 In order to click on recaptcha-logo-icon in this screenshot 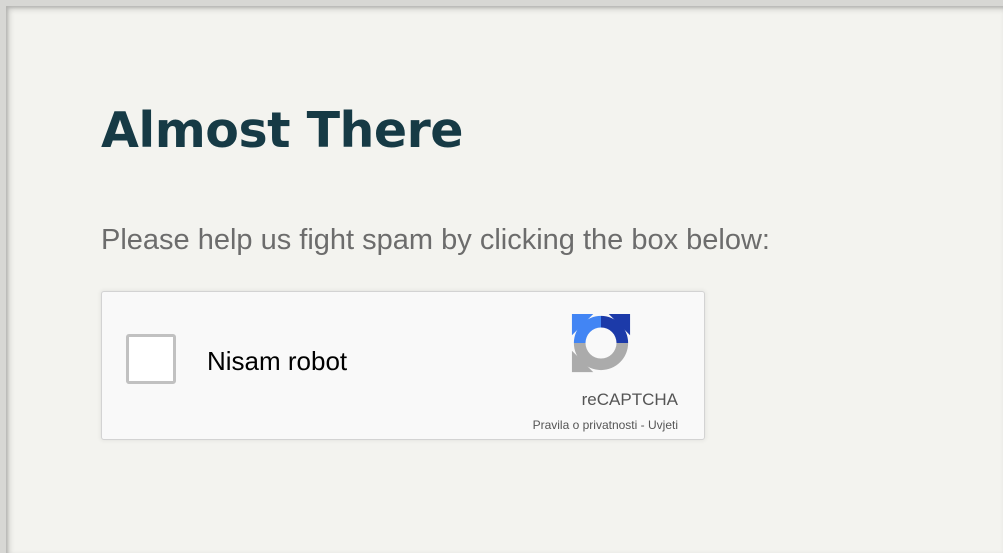, I will do `click(601, 343)`.